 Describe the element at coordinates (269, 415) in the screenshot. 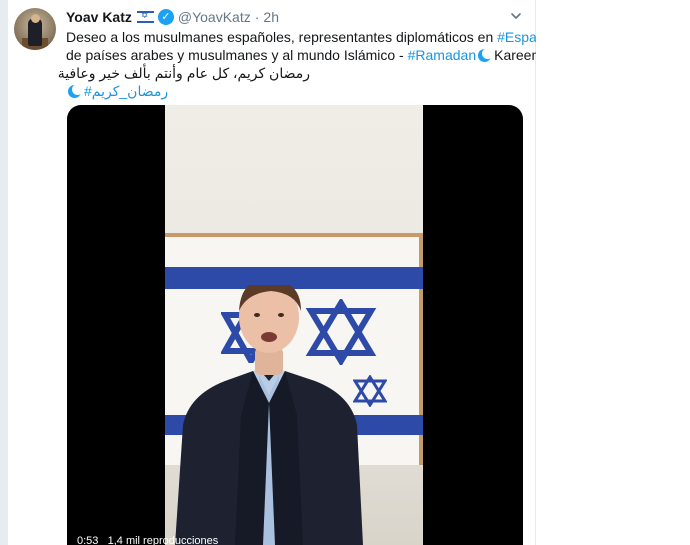

I see `speaker-figure` at that location.